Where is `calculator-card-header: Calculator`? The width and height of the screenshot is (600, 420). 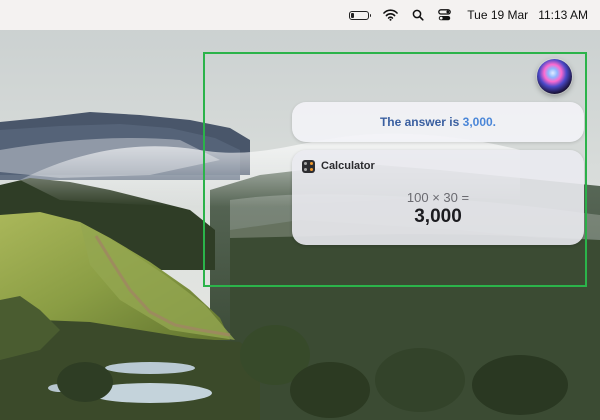
calculator-card-header: Calculator is located at coordinates (338, 166).